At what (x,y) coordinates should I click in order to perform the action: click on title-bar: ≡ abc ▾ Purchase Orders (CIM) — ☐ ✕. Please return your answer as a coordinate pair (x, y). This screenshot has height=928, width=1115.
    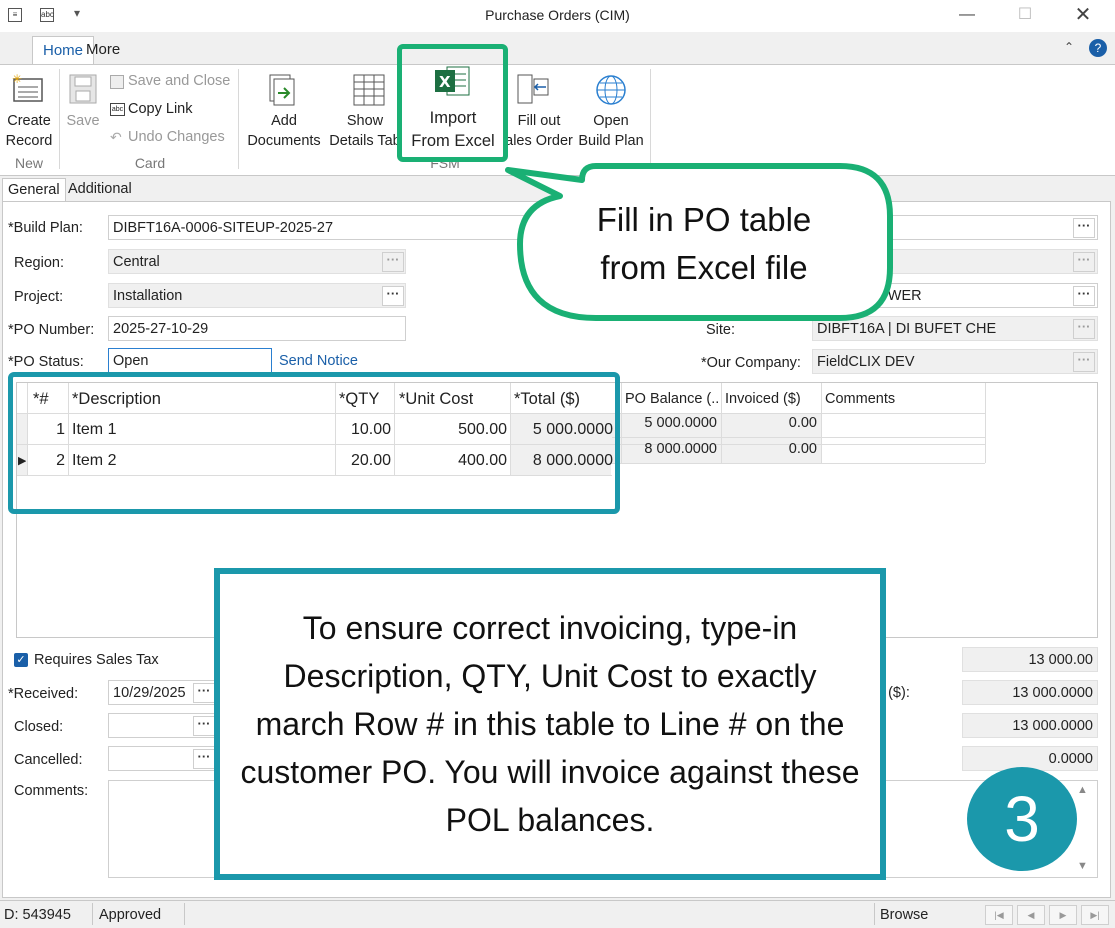
    Looking at the image, I should click on (557, 16).